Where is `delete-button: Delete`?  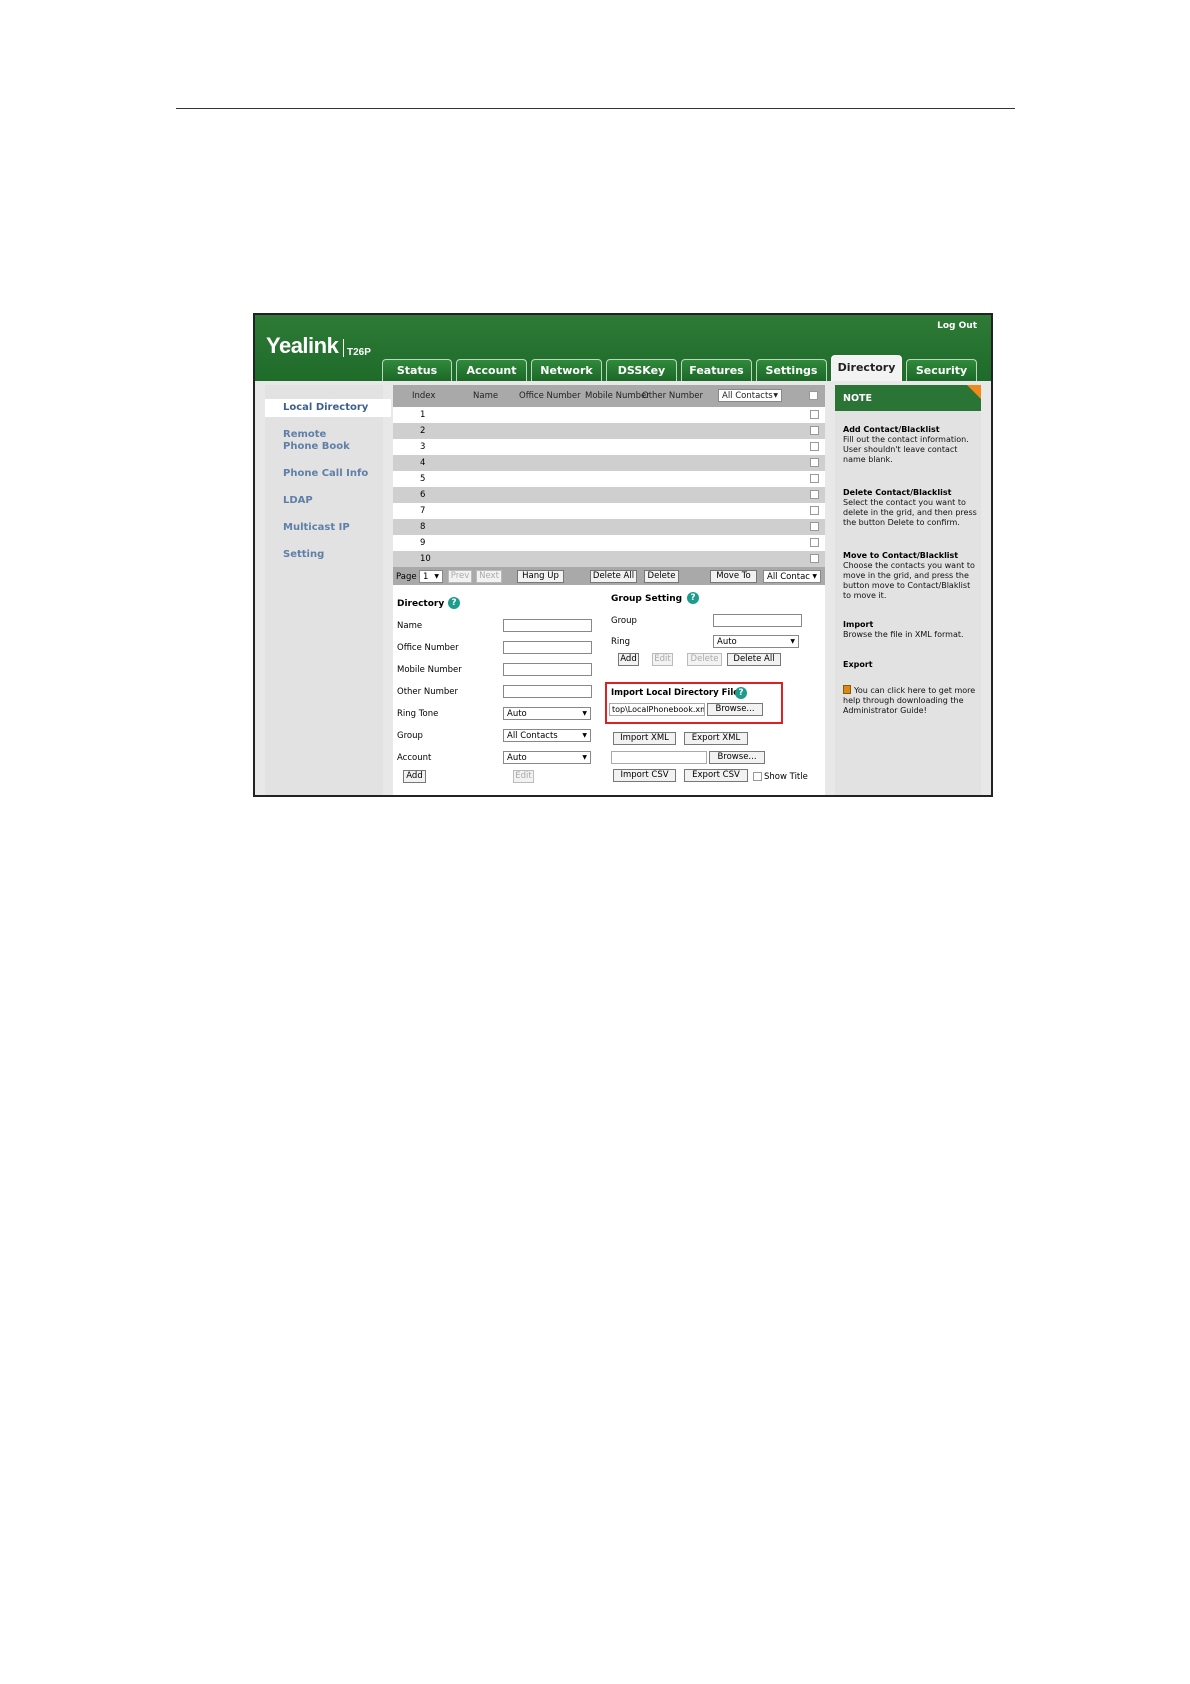
delete-button: Delete is located at coordinates (661, 576).